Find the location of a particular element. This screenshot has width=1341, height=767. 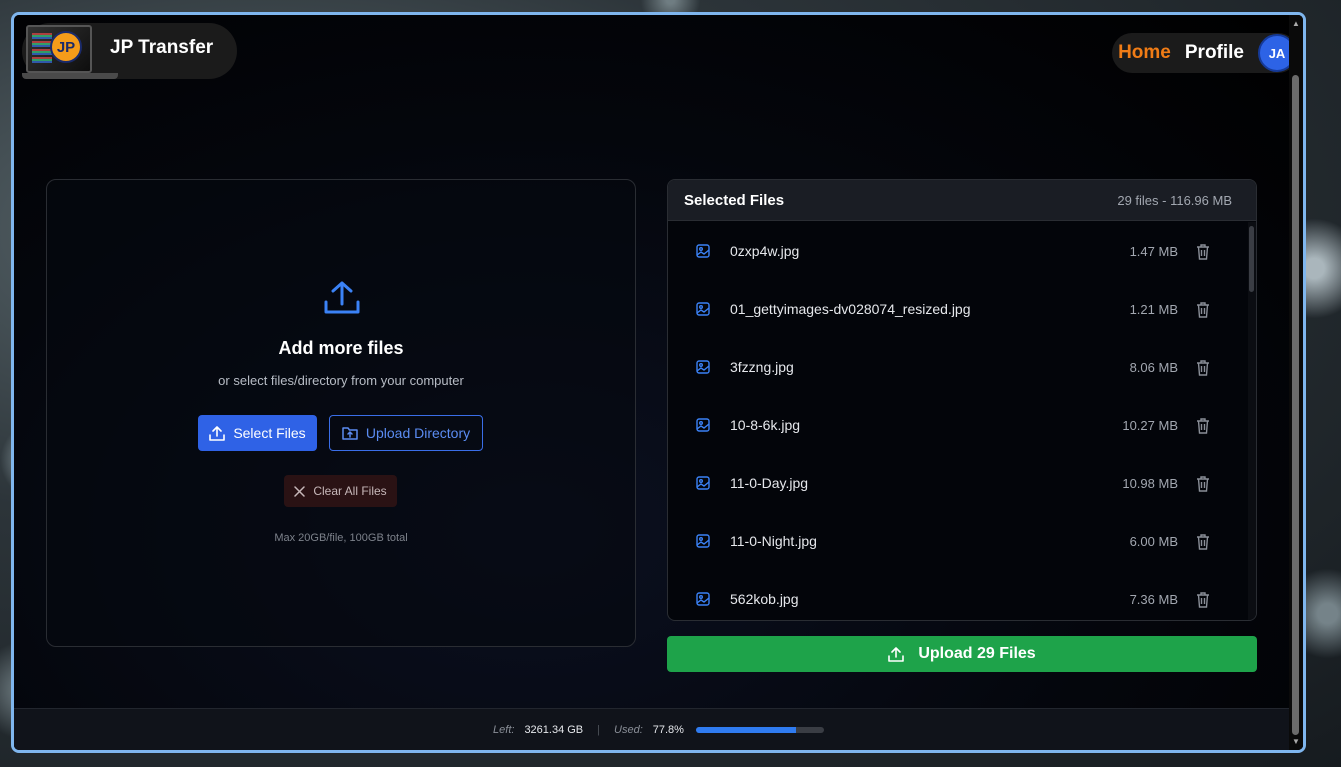

logo: JP is located at coordinates (72, 57).